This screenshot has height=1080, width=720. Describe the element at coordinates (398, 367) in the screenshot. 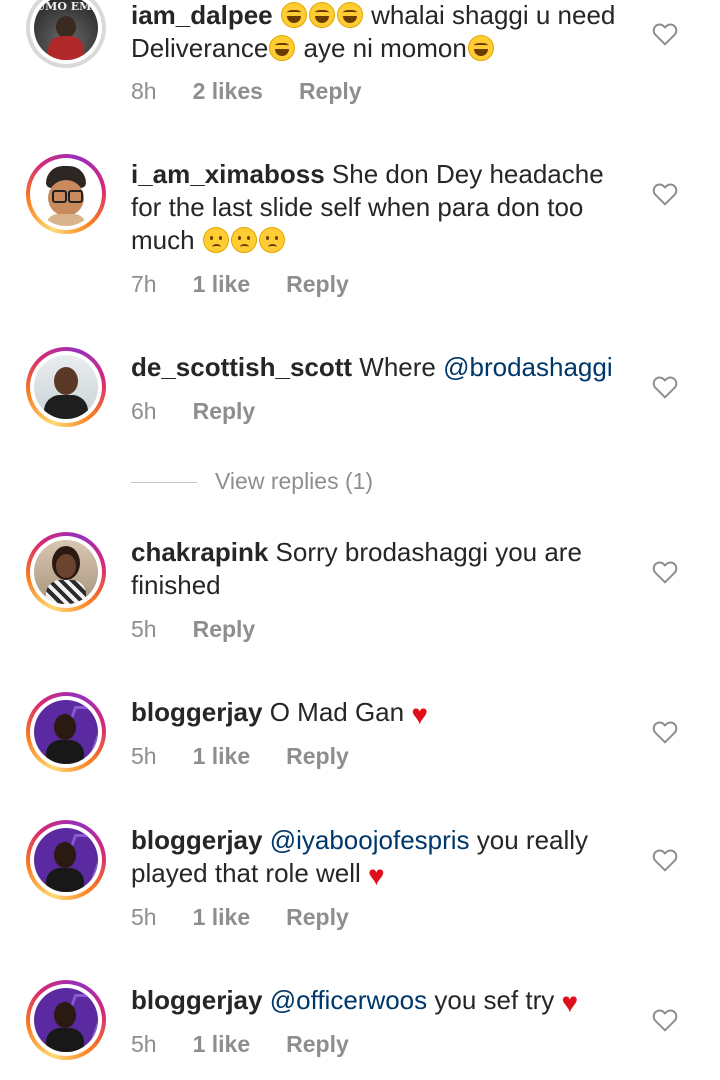

I see `comment-body: Where` at that location.